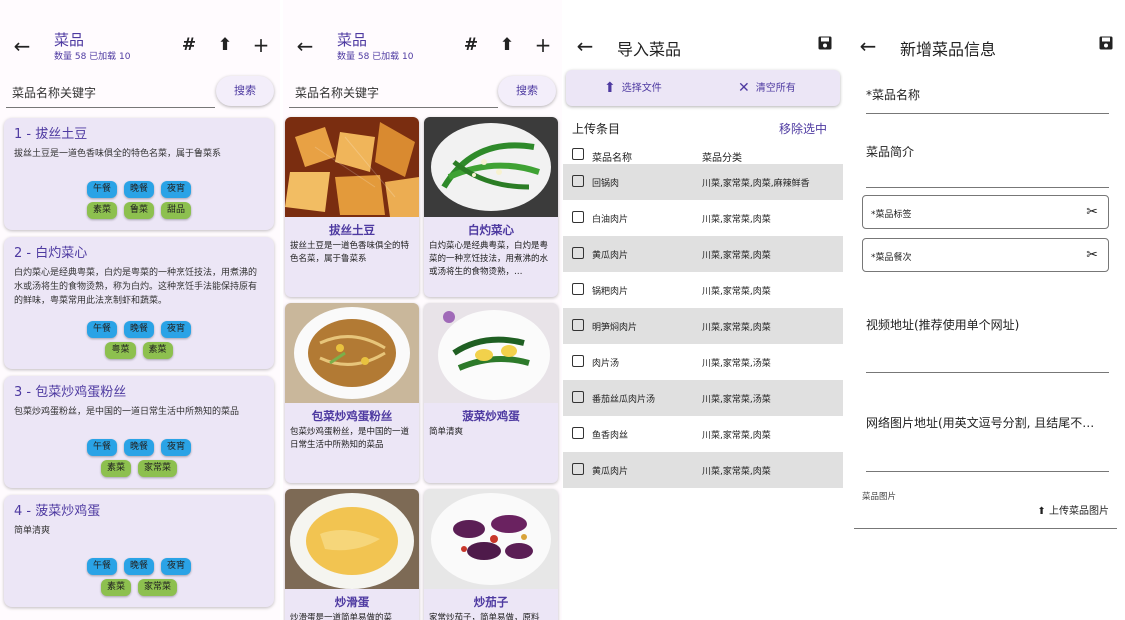  Describe the element at coordinates (139, 551) in the screenshot. I see `list-item: 4 - 菠菜炒鸡蛋 简单清爽 午餐 晚餐 夜宵 素菜 家常菜` at that location.